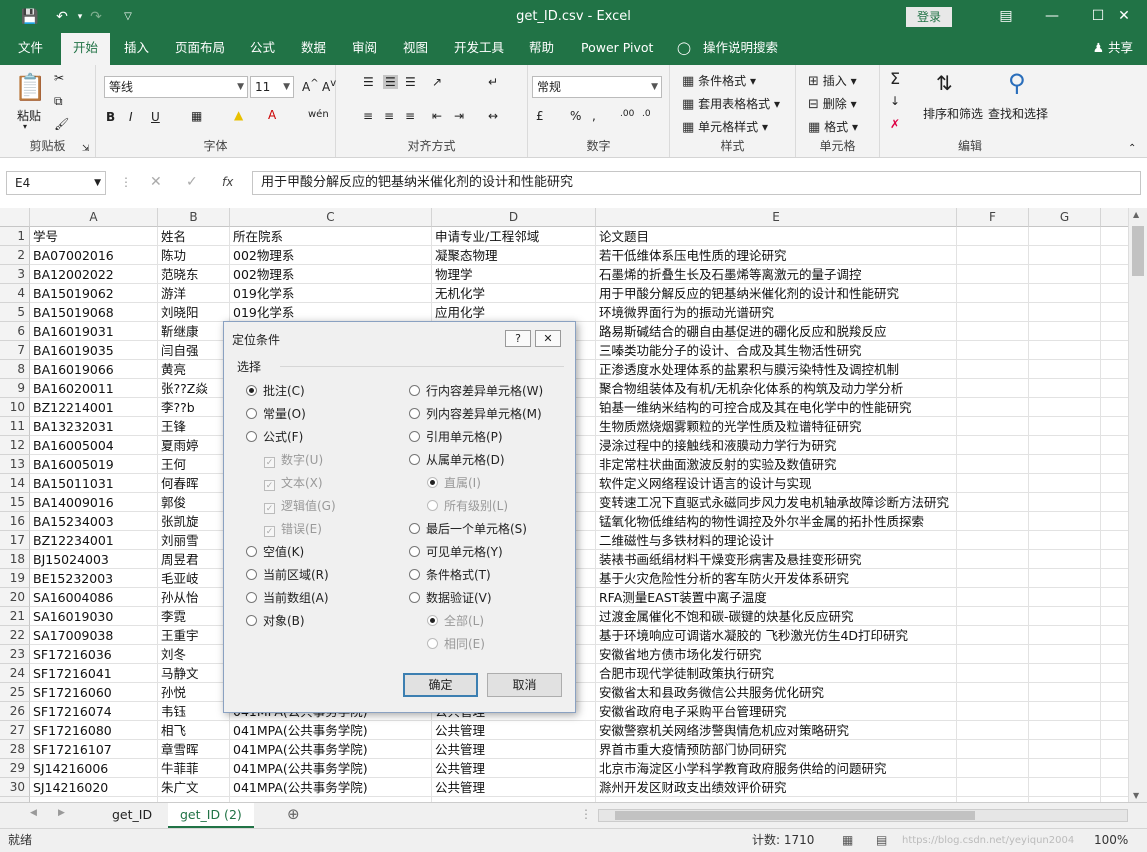 Image resolution: width=1147 pixels, height=852 pixels. I want to click on table-cell: 姓名, so click(172, 236).